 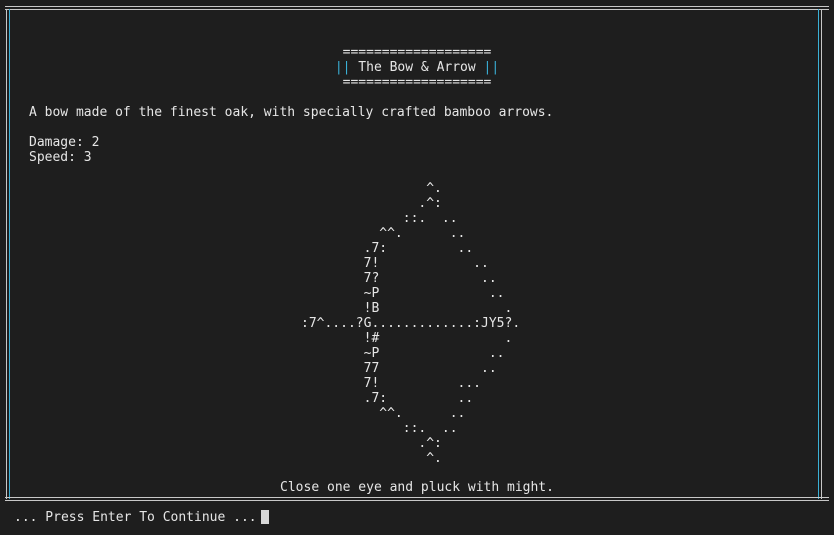 What do you see at coordinates (417, 52) in the screenshot?
I see `title-rule-top: ===================` at bounding box center [417, 52].